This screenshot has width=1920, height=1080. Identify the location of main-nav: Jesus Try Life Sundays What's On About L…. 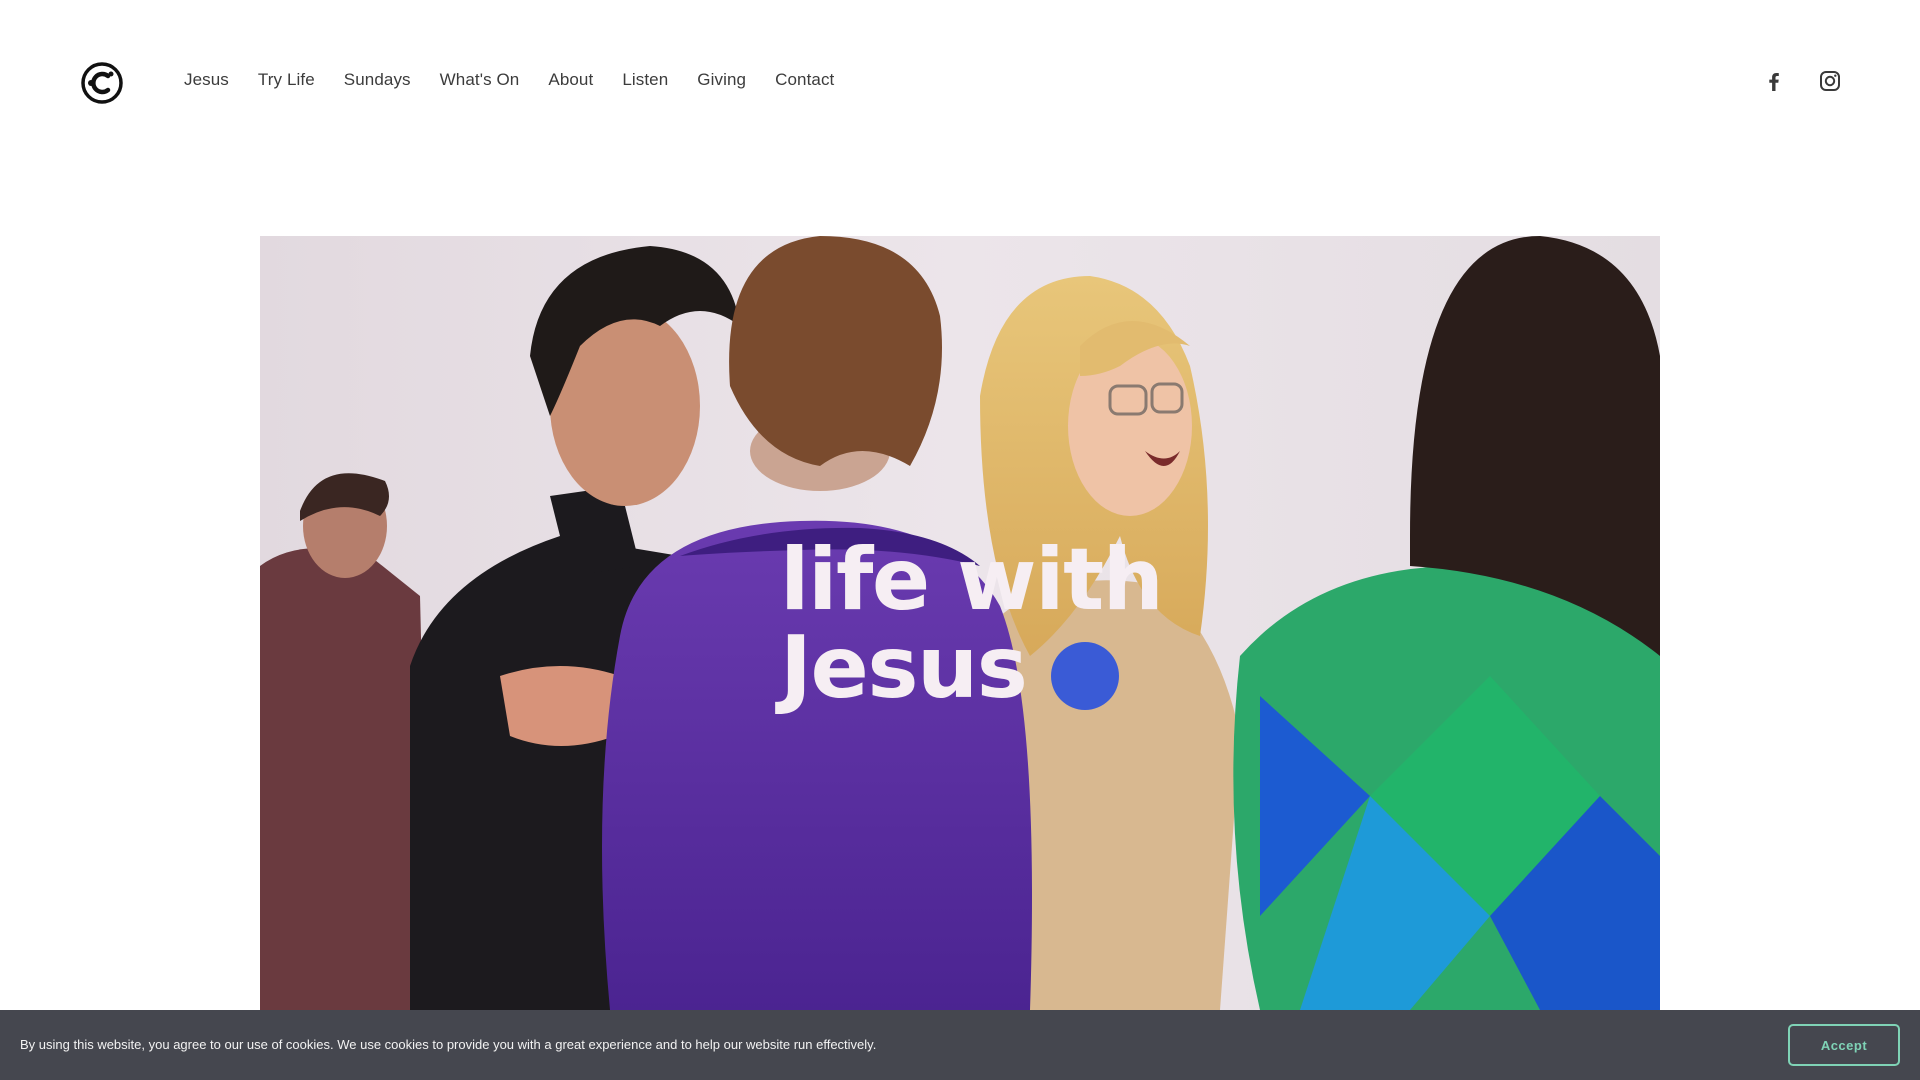
(509, 80).